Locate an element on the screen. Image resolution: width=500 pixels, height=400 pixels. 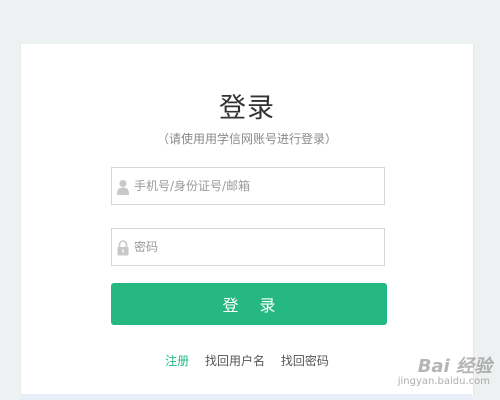
password-input is located at coordinates (254, 247).